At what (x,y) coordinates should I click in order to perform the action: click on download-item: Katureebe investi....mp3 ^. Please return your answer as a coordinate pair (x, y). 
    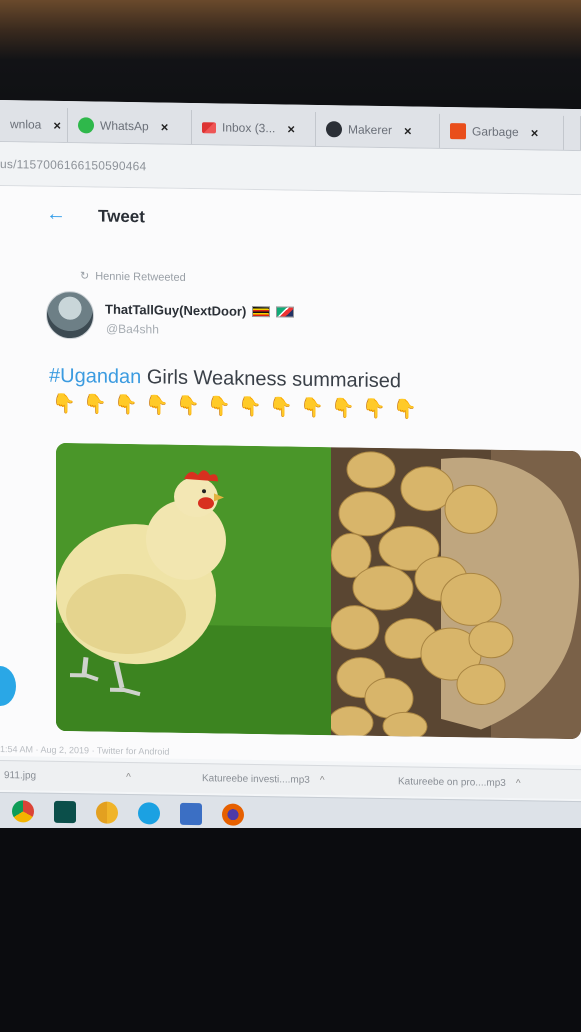
    Looking at the image, I should click on (292, 780).